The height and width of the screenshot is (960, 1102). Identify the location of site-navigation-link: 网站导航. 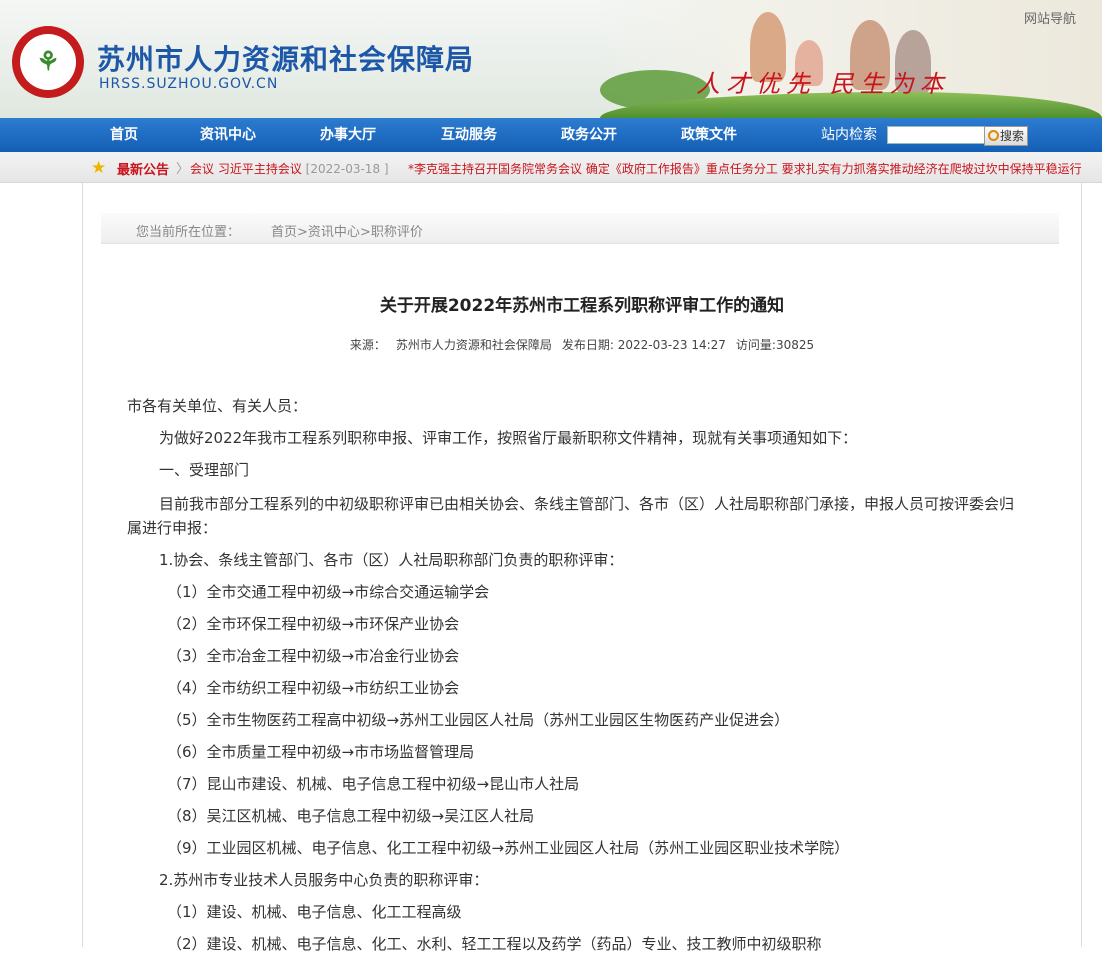
(1050, 17).